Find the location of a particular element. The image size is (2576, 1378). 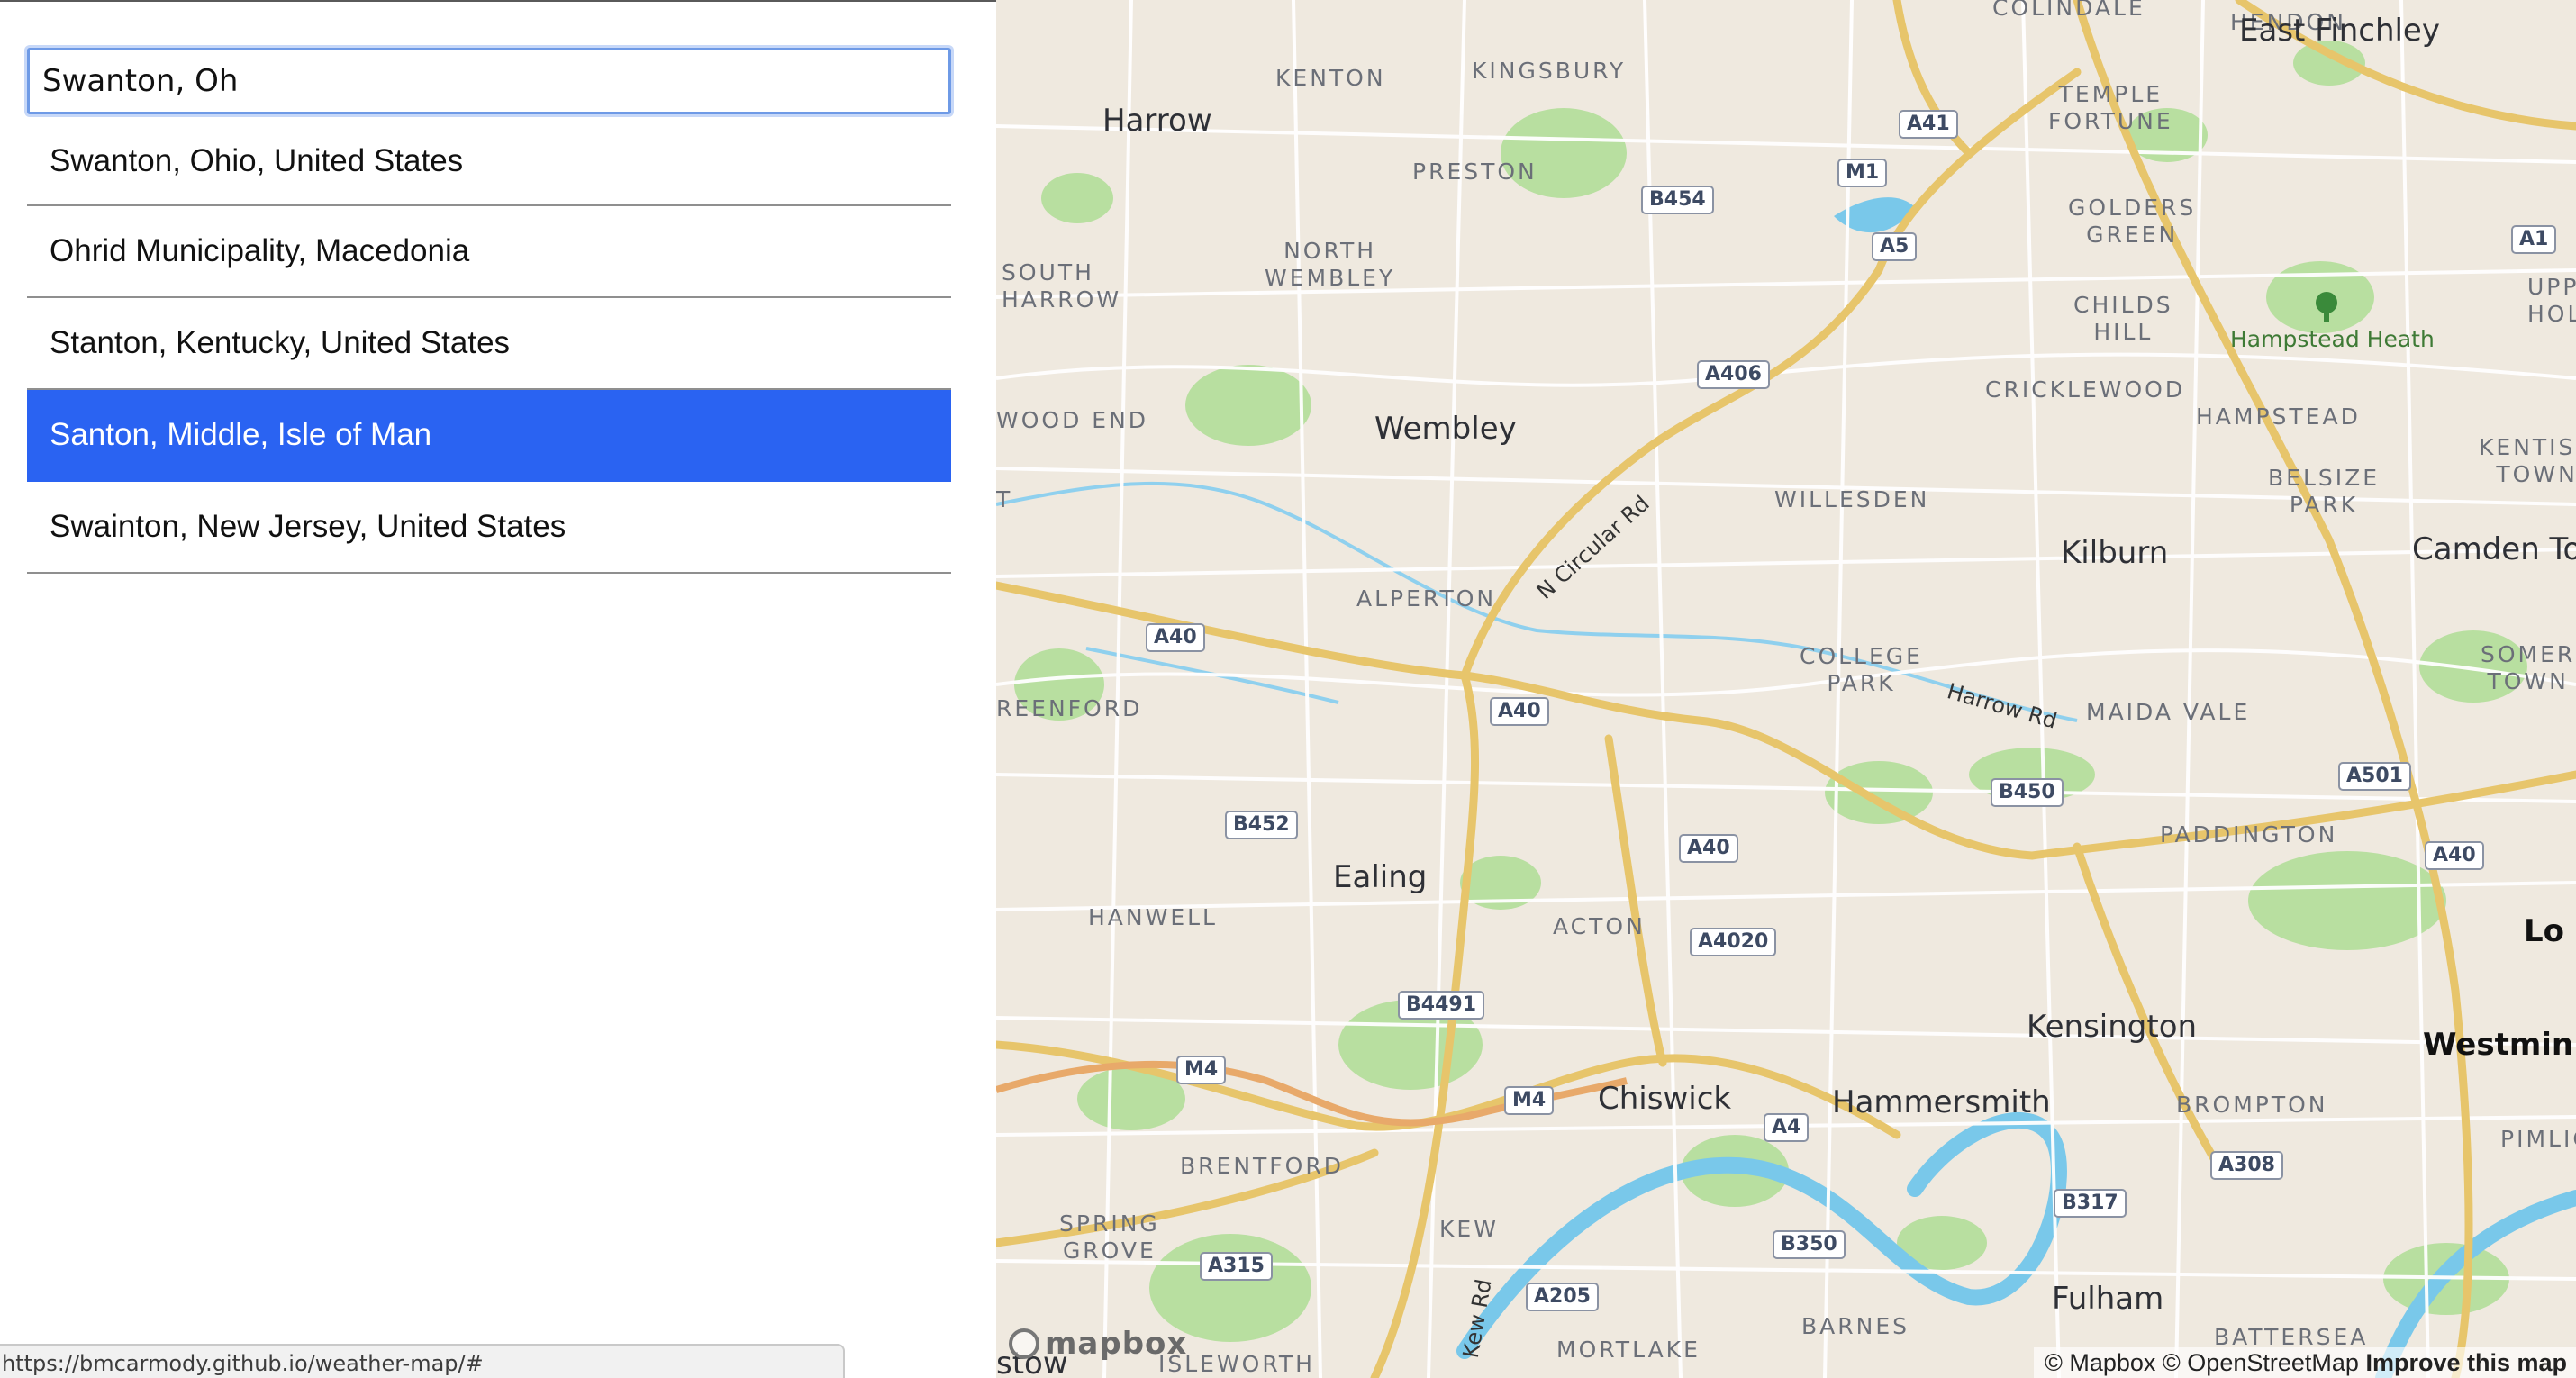

place-maida-vale: MAIDA VALE is located at coordinates (2168, 712).